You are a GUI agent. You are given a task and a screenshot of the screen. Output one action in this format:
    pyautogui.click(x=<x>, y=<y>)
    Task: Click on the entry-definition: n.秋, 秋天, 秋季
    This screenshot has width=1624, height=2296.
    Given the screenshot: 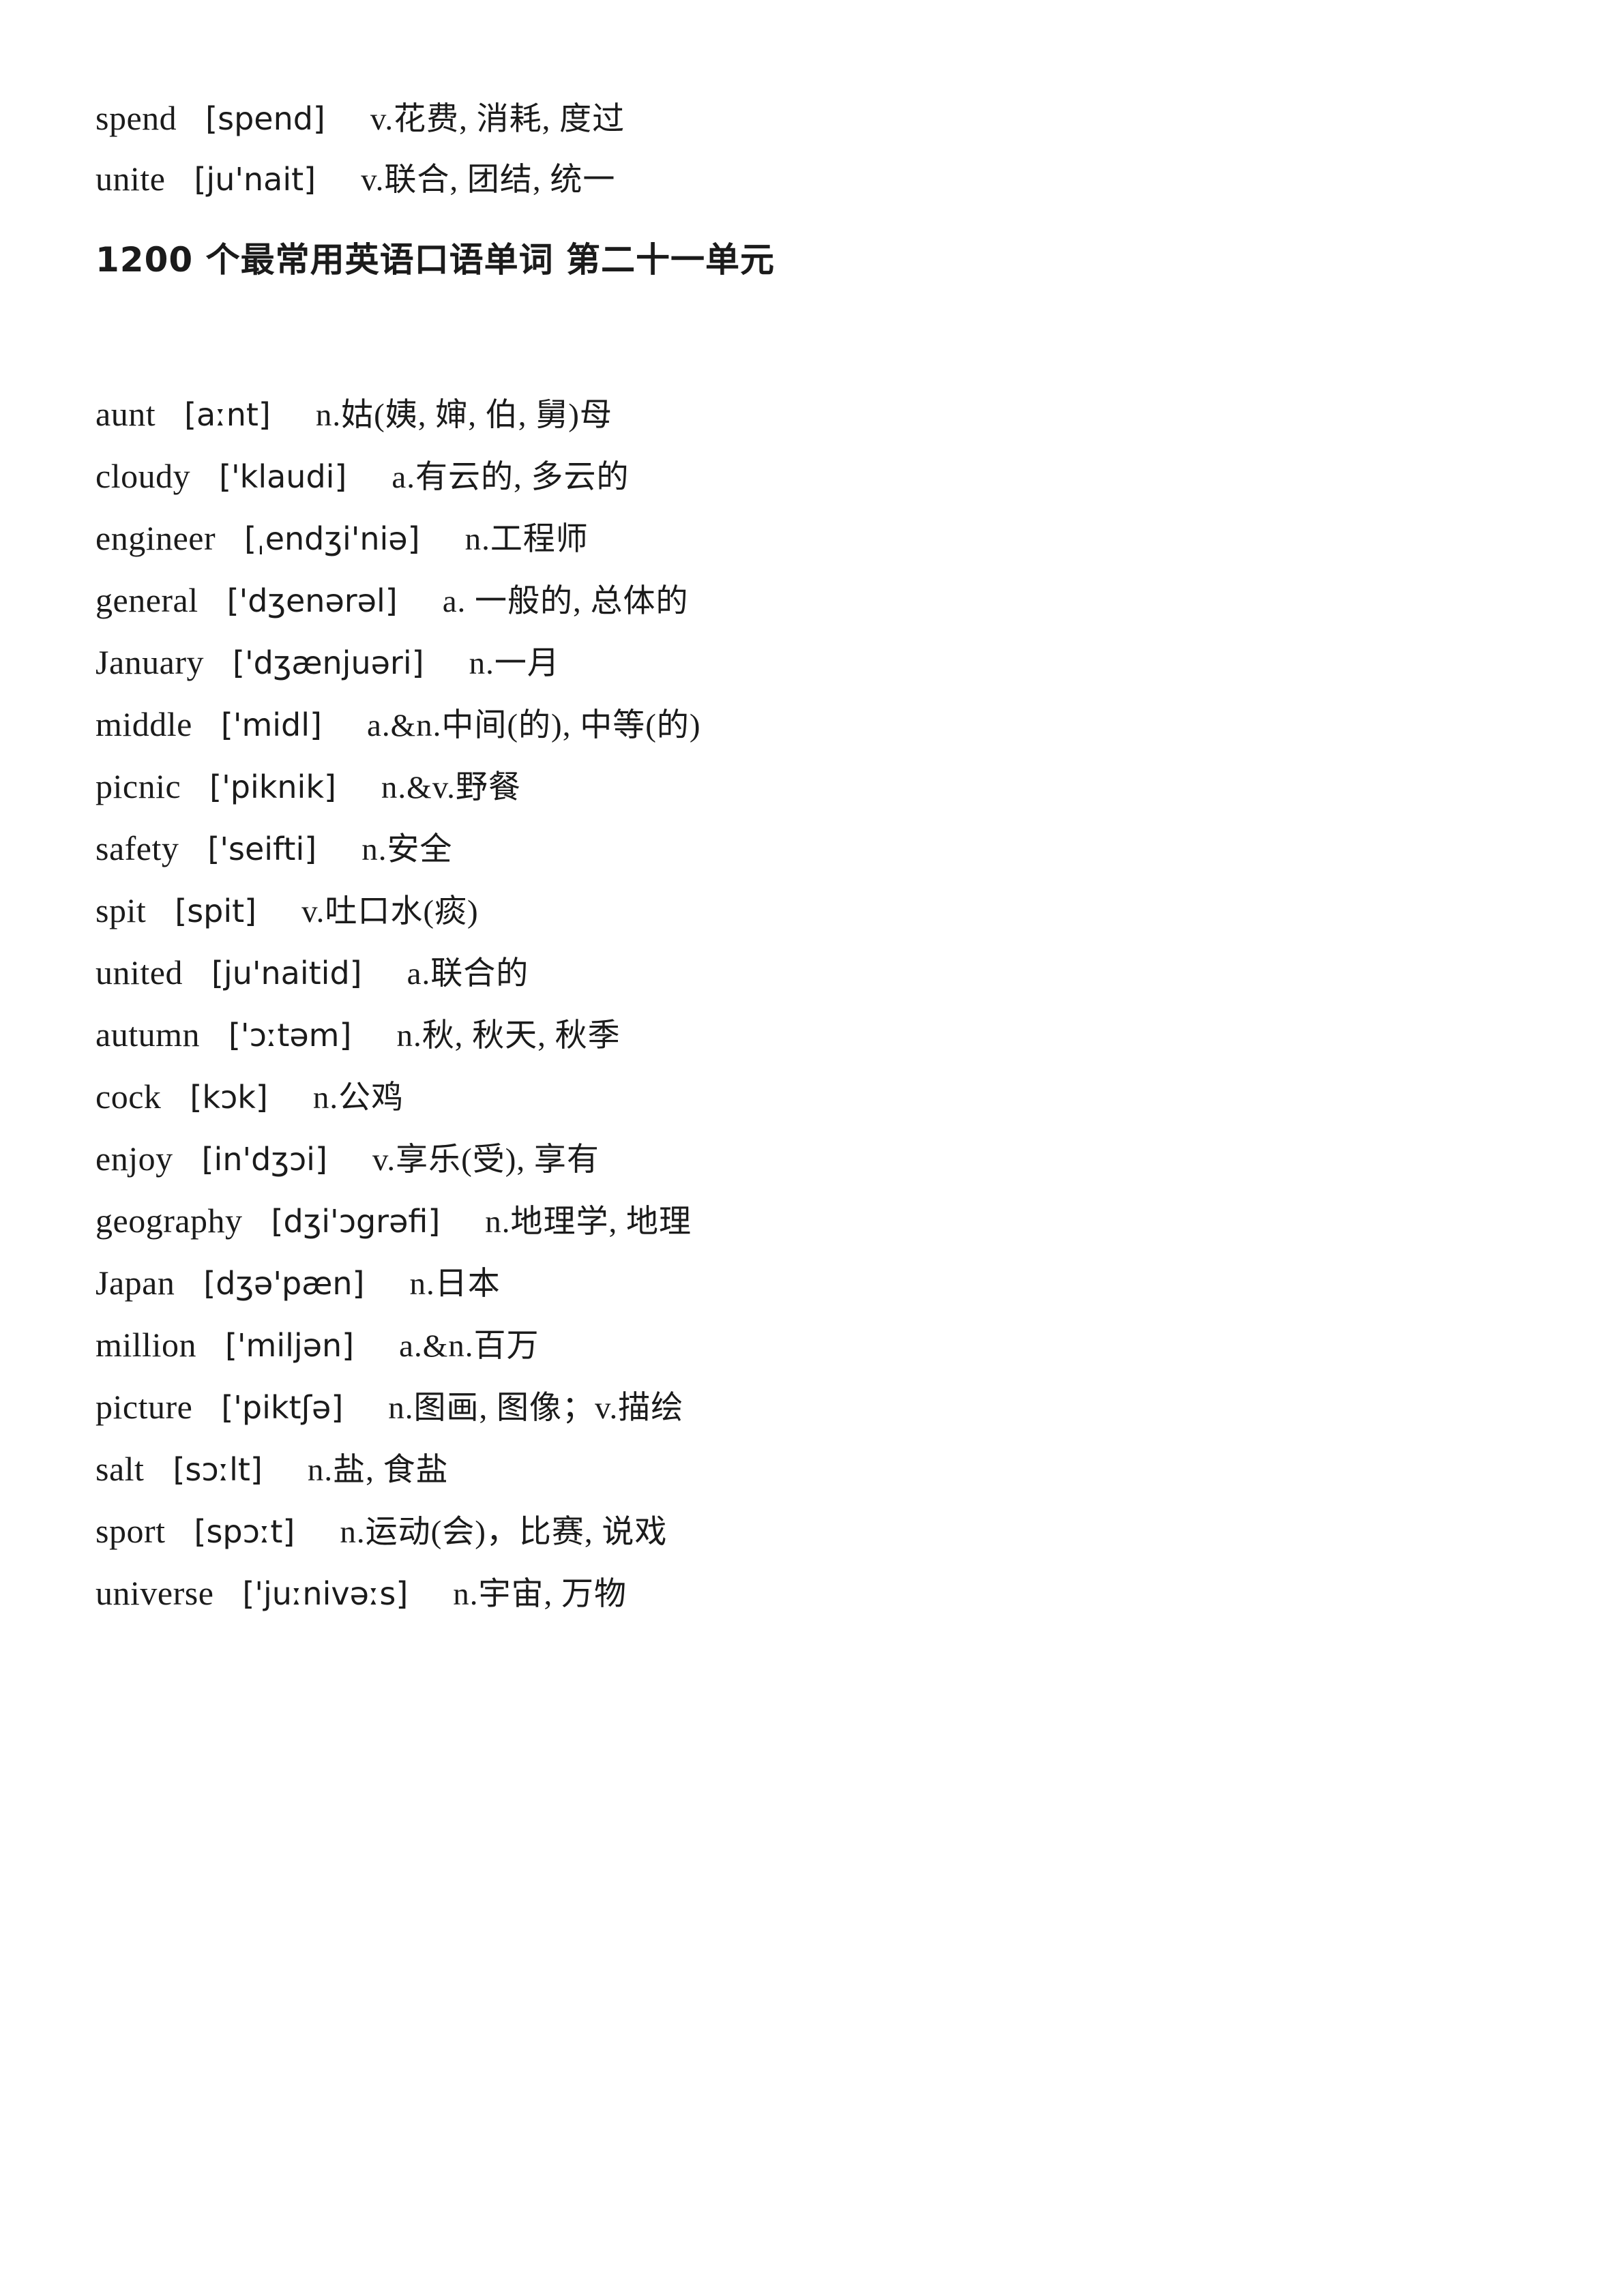 What is the action you would take?
    pyautogui.click(x=508, y=1036)
    